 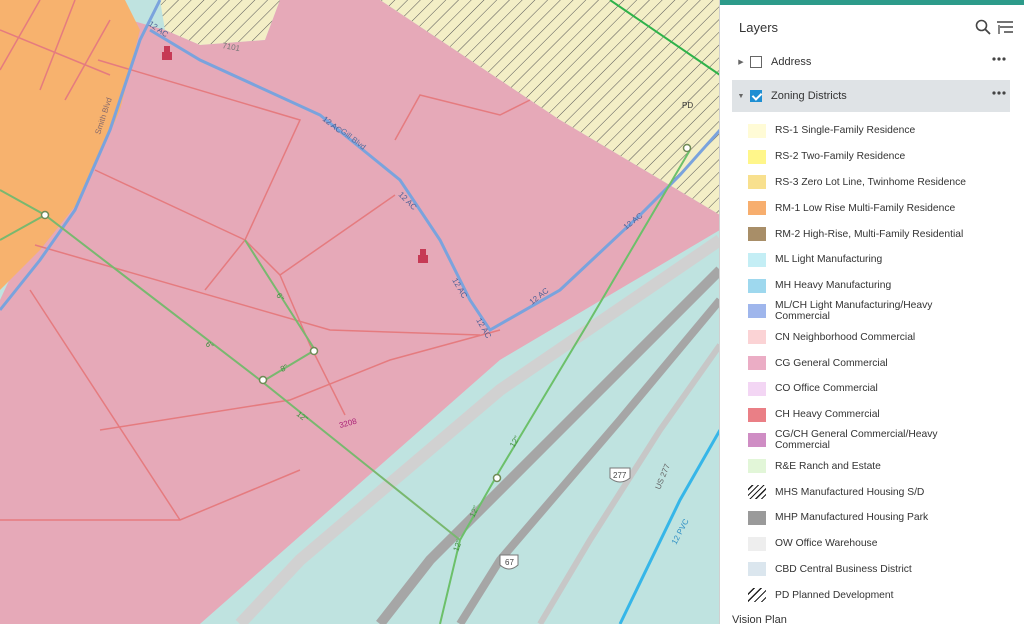 I want to click on legend-item: MHS Manufactured Housing S/D, so click(x=883, y=492).